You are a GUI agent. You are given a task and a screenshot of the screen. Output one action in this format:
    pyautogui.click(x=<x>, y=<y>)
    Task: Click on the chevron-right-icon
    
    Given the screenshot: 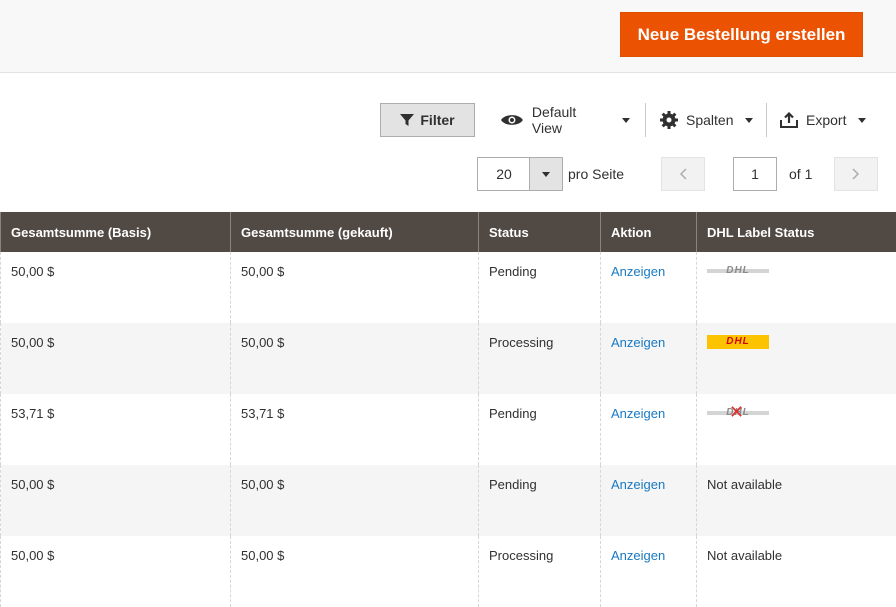 What is the action you would take?
    pyautogui.click(x=856, y=174)
    